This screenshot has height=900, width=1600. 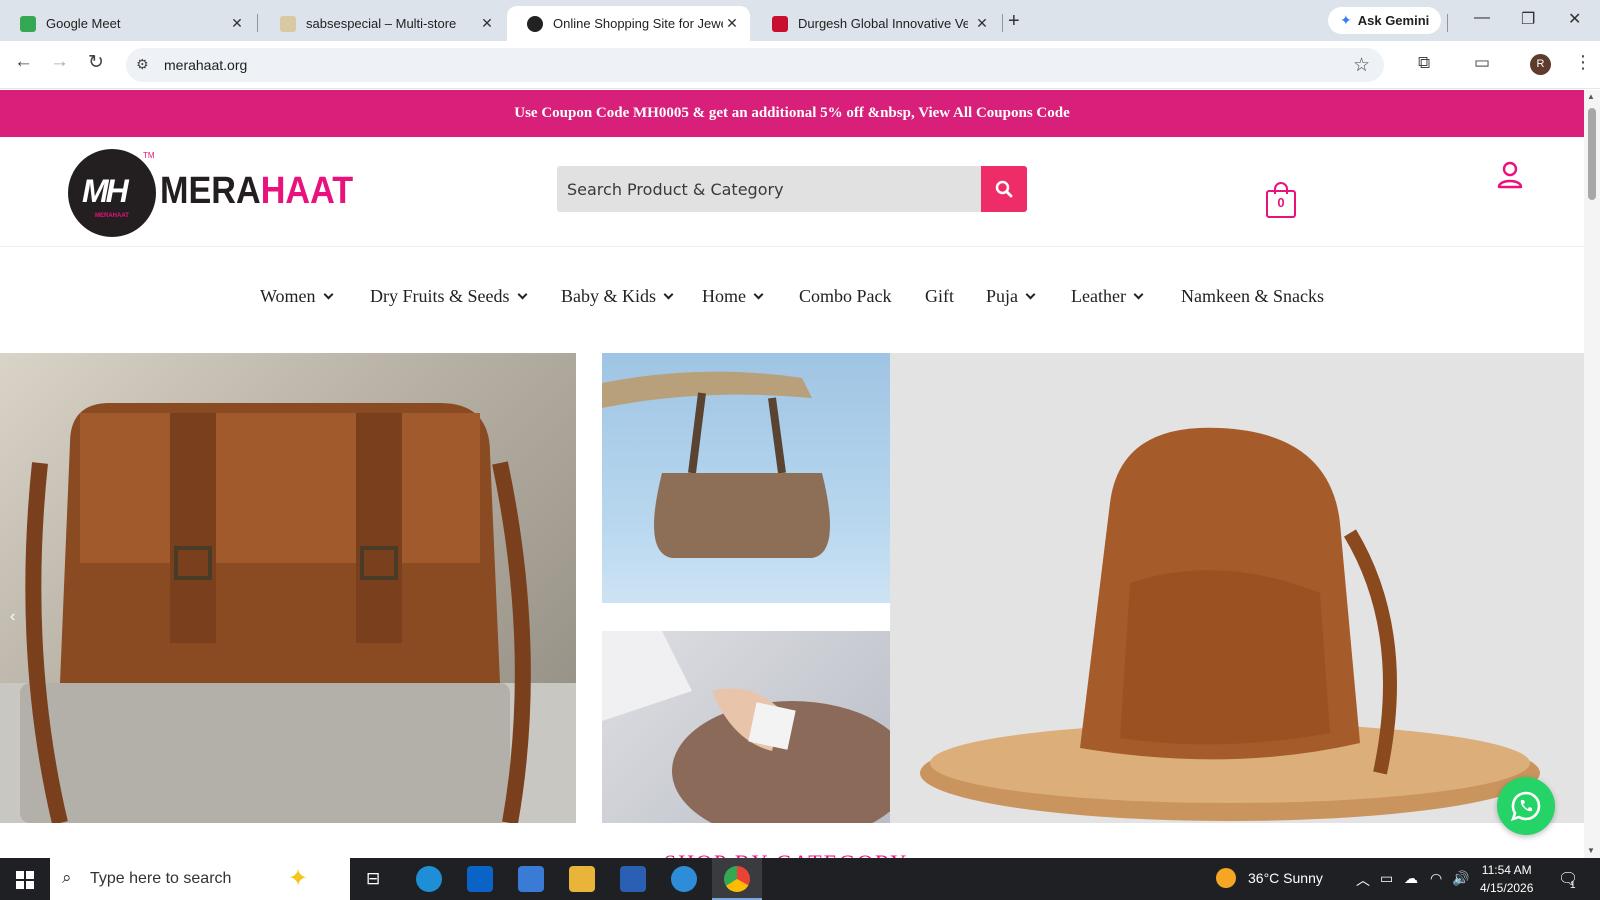 I want to click on taskbar-search-box: ⌕ Type here to search ✦, so click(x=200, y=879).